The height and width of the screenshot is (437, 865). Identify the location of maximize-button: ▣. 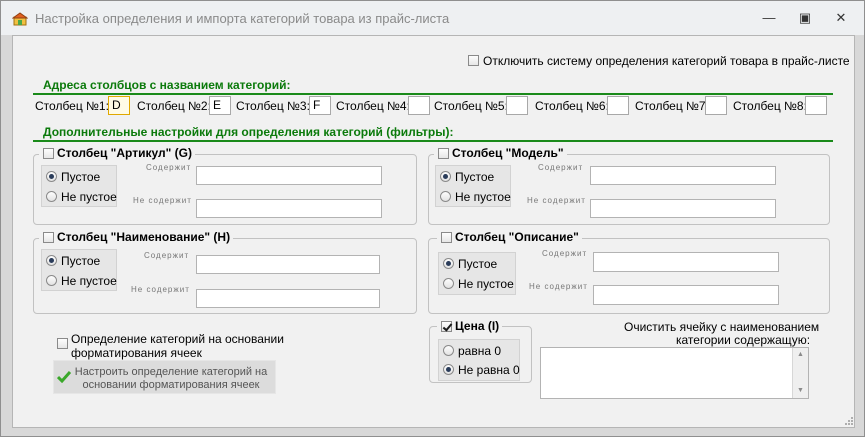
(805, 18).